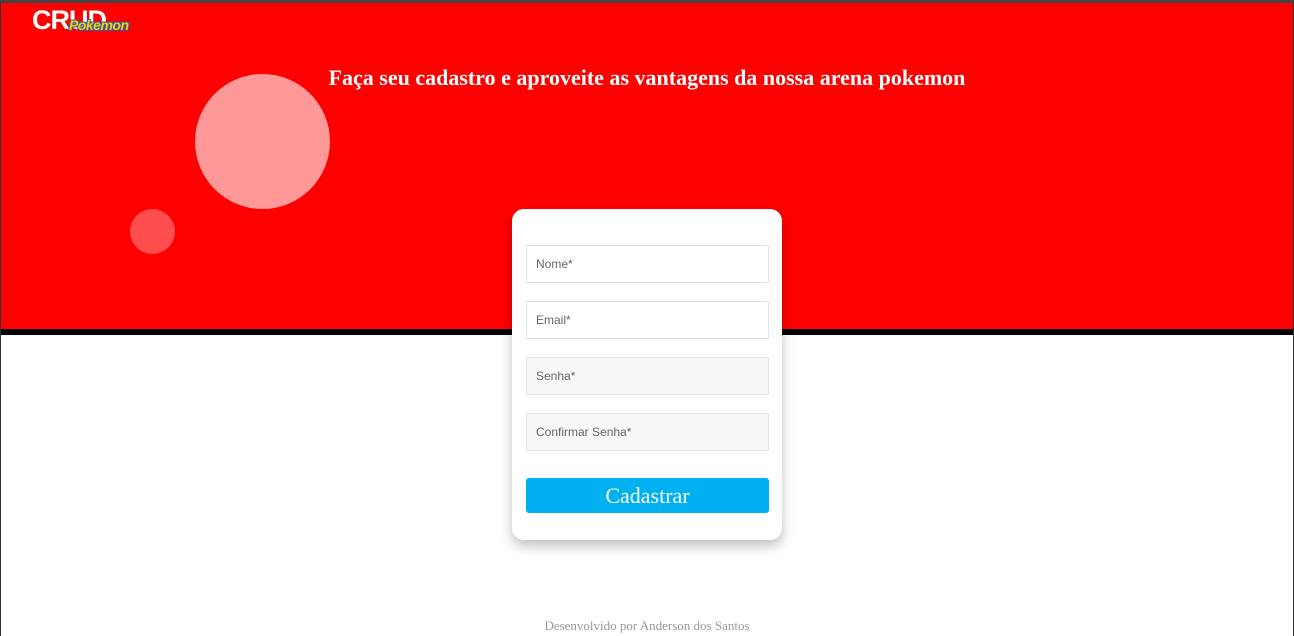 Image resolution: width=1294 pixels, height=636 pixels. What do you see at coordinates (647, 625) in the screenshot?
I see `footer-credit: Desenvolvido por Anderson dos Santos` at bounding box center [647, 625].